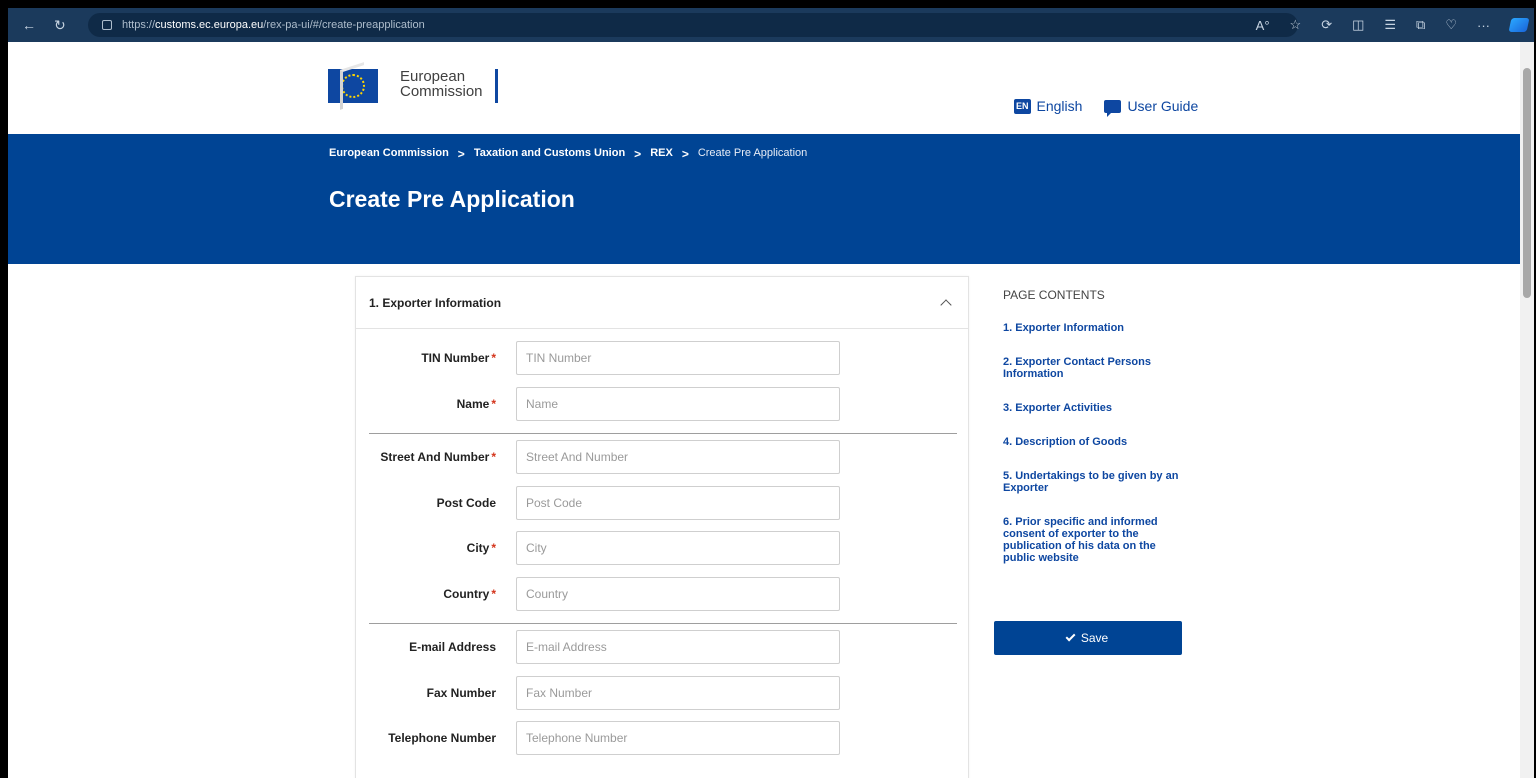 This screenshot has width=1536, height=778. Describe the element at coordinates (1022, 106) in the screenshot. I see `language-icon: EN` at that location.